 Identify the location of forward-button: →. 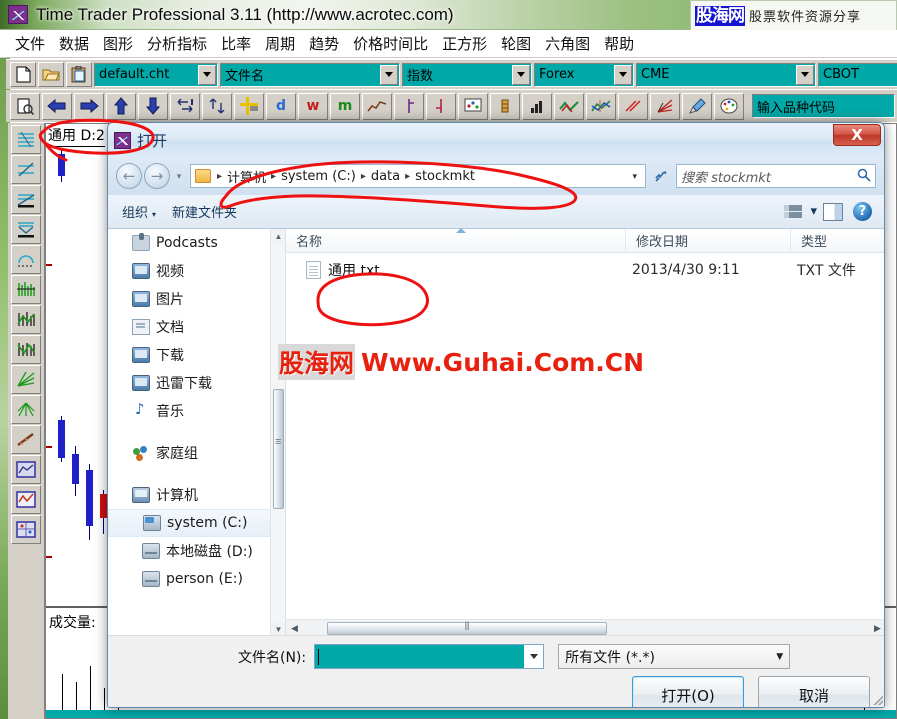
(157, 176).